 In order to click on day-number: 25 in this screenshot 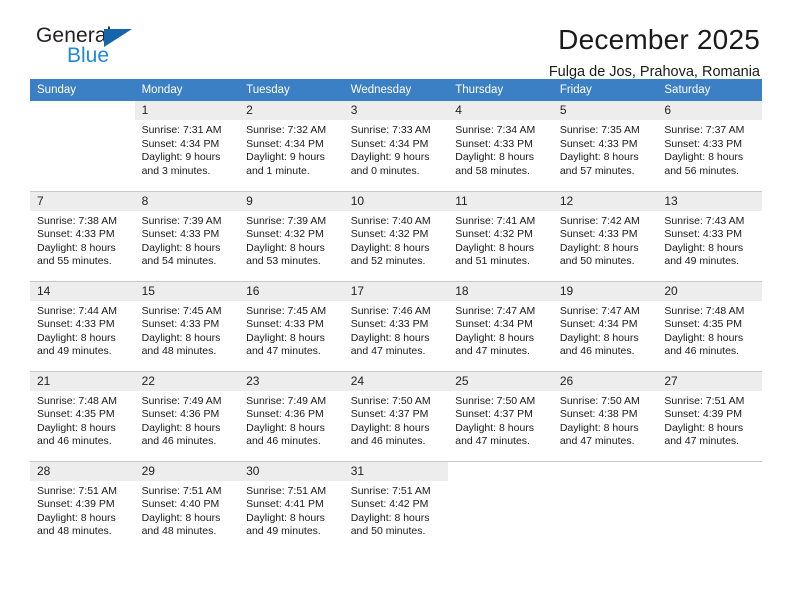, I will do `click(500, 381)`.